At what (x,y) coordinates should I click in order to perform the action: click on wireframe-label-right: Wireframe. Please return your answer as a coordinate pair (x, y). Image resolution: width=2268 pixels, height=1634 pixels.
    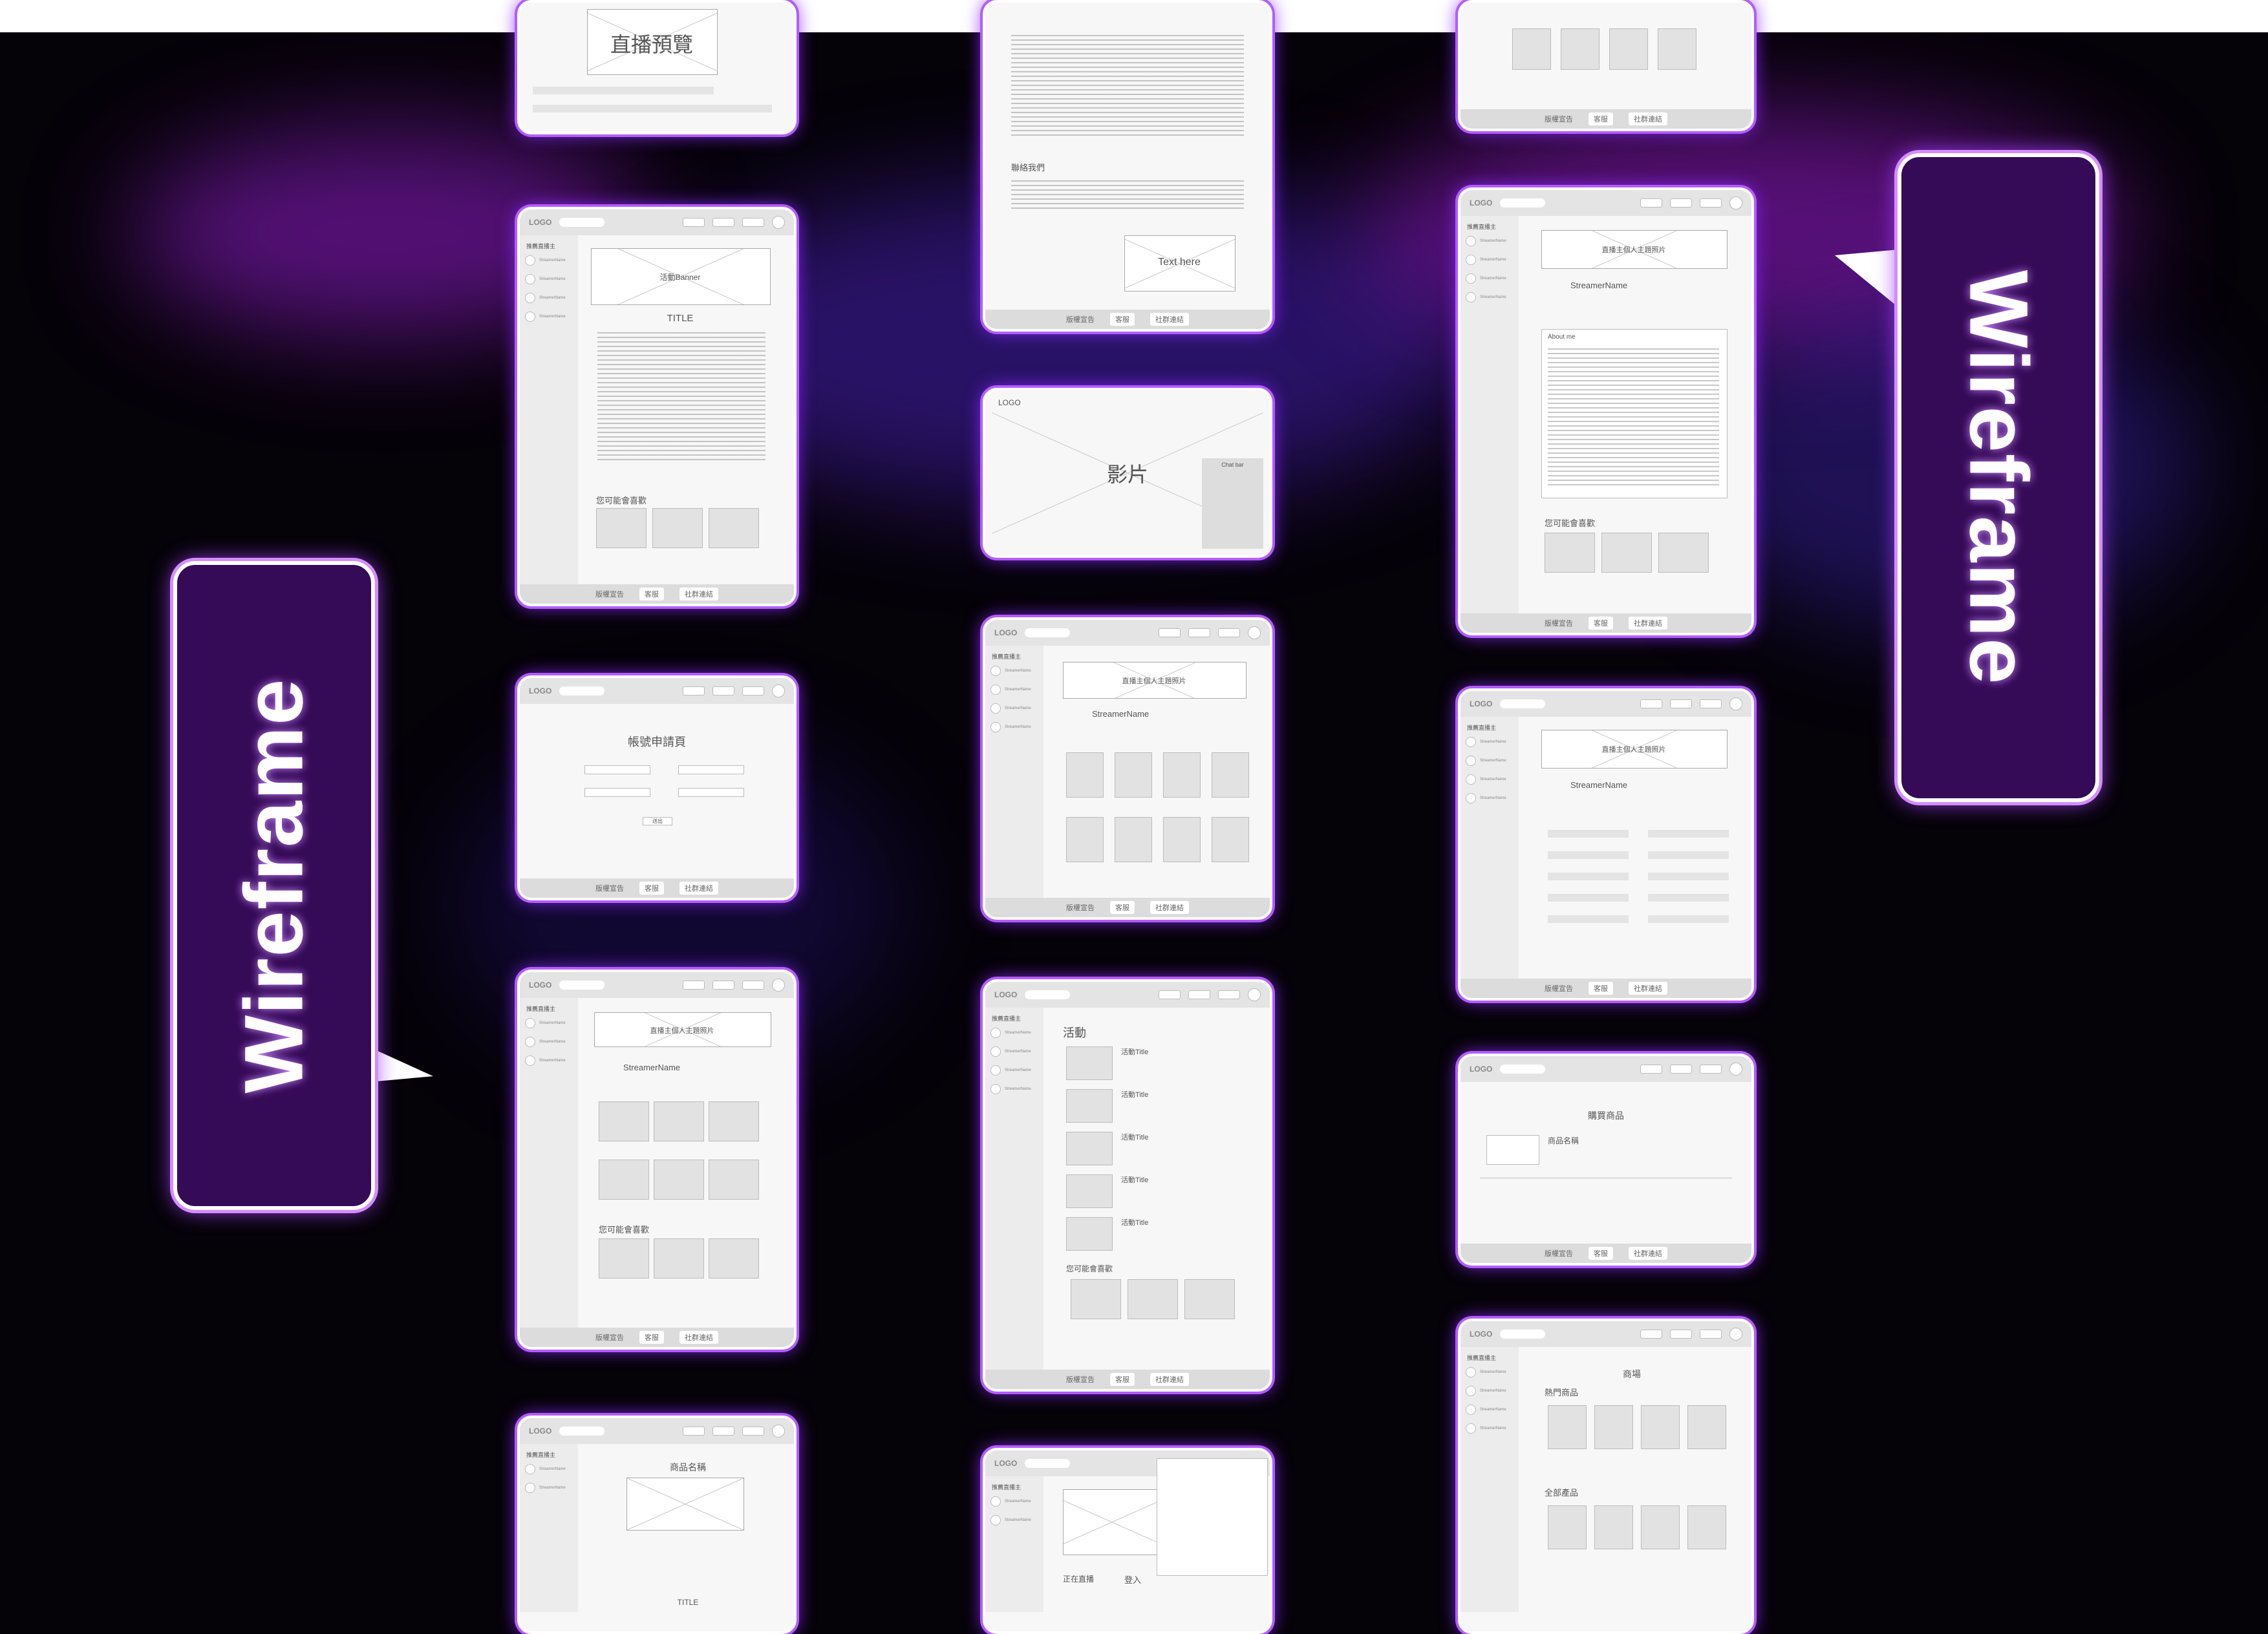
    Looking at the image, I should click on (1998, 477).